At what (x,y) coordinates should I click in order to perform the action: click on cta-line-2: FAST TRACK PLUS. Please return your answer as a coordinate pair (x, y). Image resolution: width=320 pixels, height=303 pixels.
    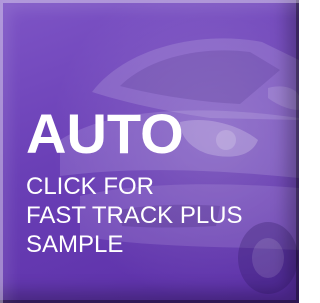
    Looking at the image, I should click on (134, 215).